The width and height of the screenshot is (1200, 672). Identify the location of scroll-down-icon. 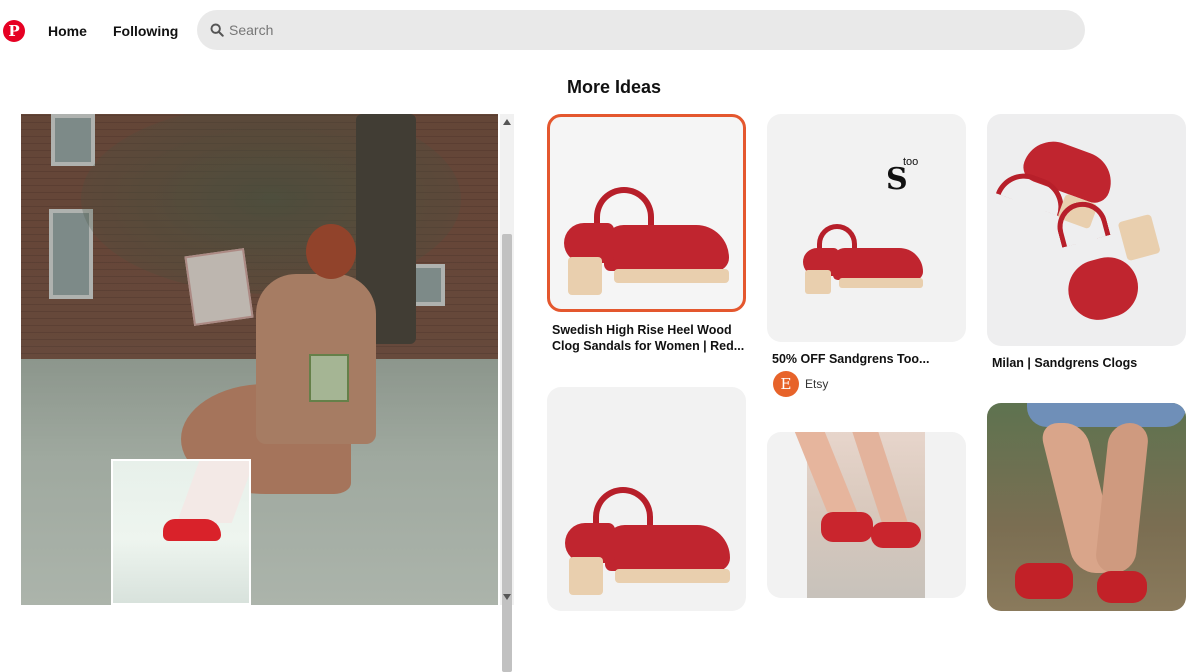
(507, 597).